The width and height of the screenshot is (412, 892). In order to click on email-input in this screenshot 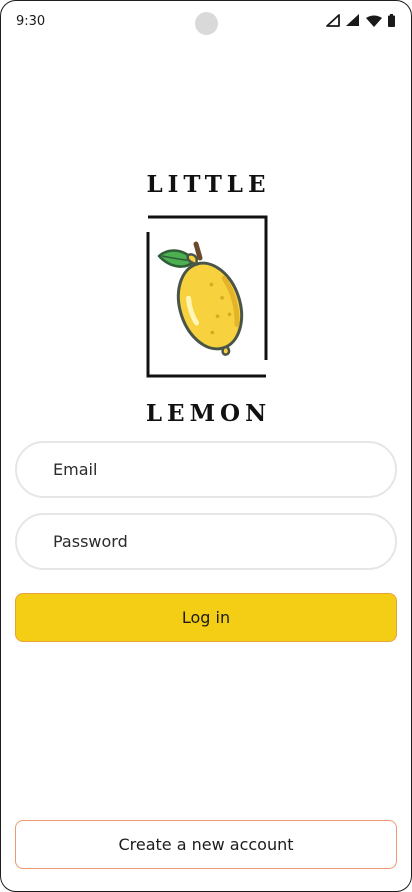, I will do `click(224, 469)`.